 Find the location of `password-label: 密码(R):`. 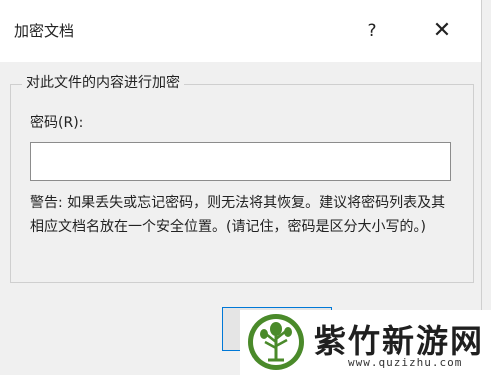

password-label: 密码(R): is located at coordinates (57, 123).